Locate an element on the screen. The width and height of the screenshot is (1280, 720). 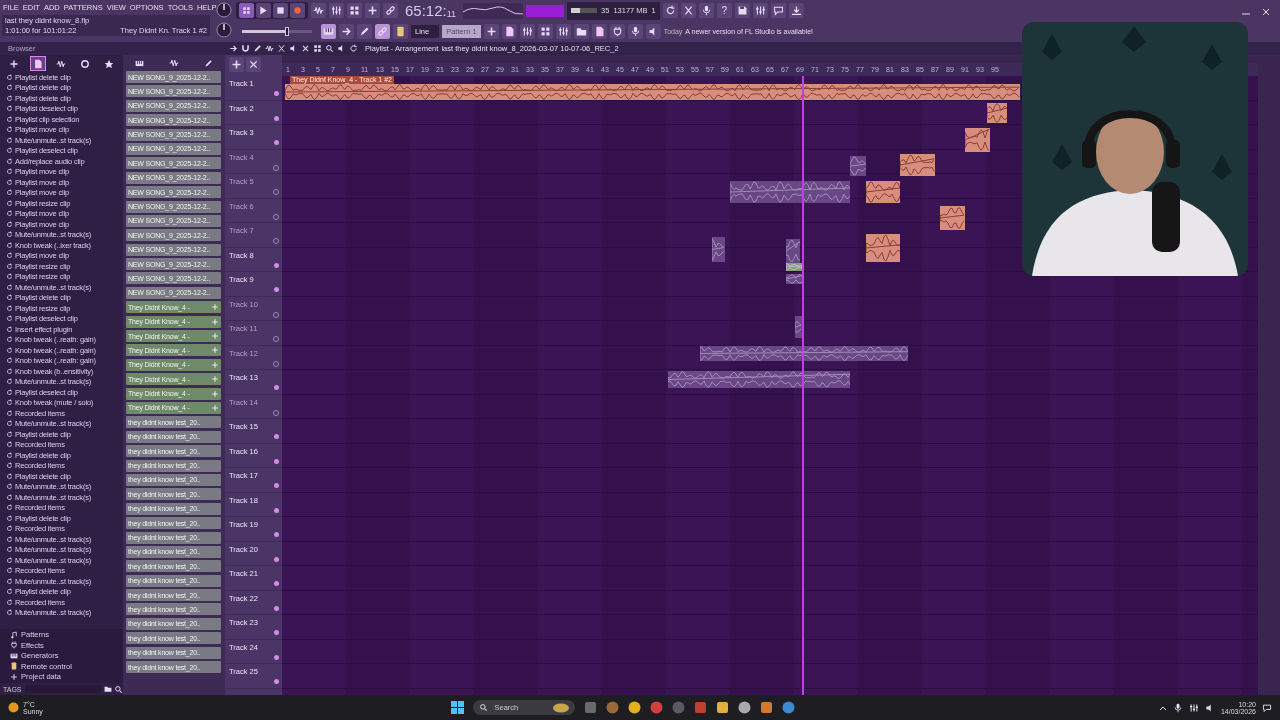
sliders-icon is located at coordinates (336, 10).